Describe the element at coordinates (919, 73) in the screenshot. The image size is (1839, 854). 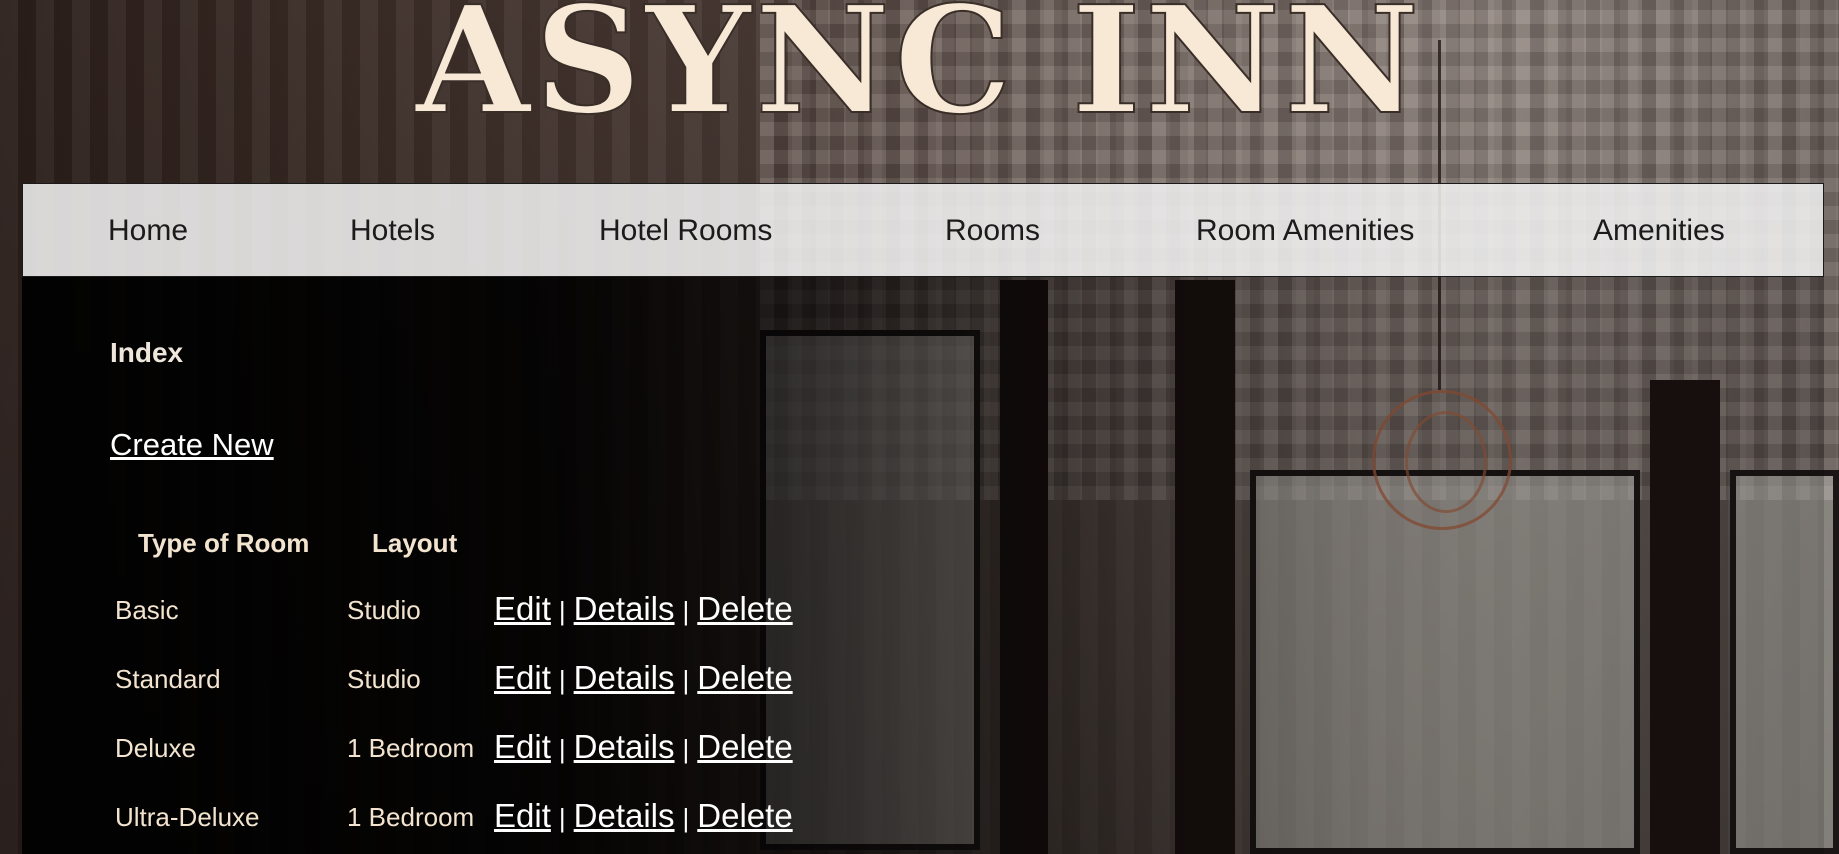
I see `site-title: ASYNC INN` at that location.